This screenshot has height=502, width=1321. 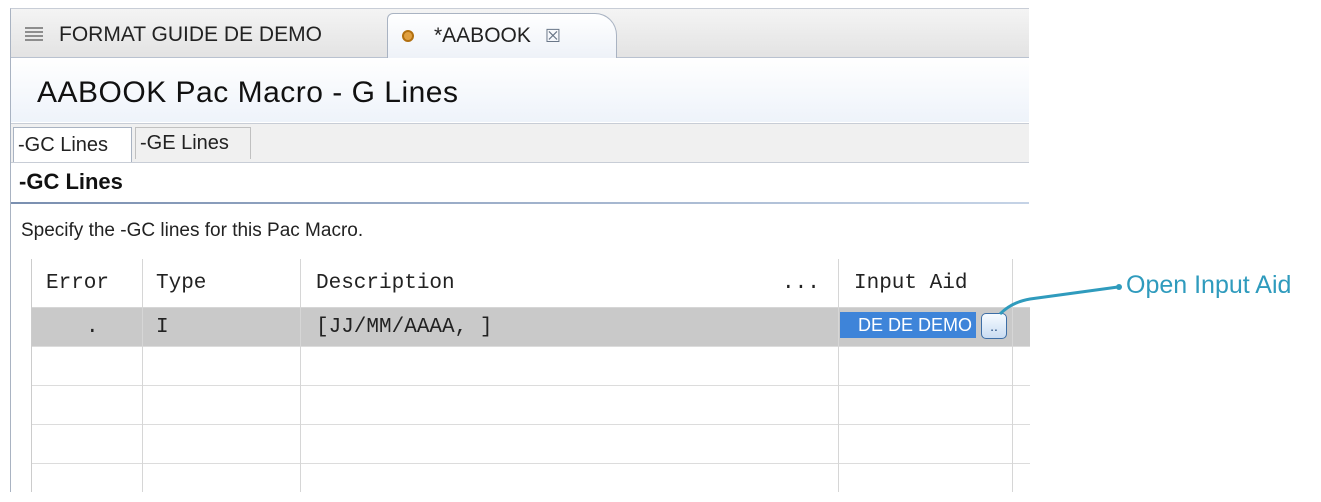 What do you see at coordinates (34, 35) in the screenshot?
I see `document-icon` at bounding box center [34, 35].